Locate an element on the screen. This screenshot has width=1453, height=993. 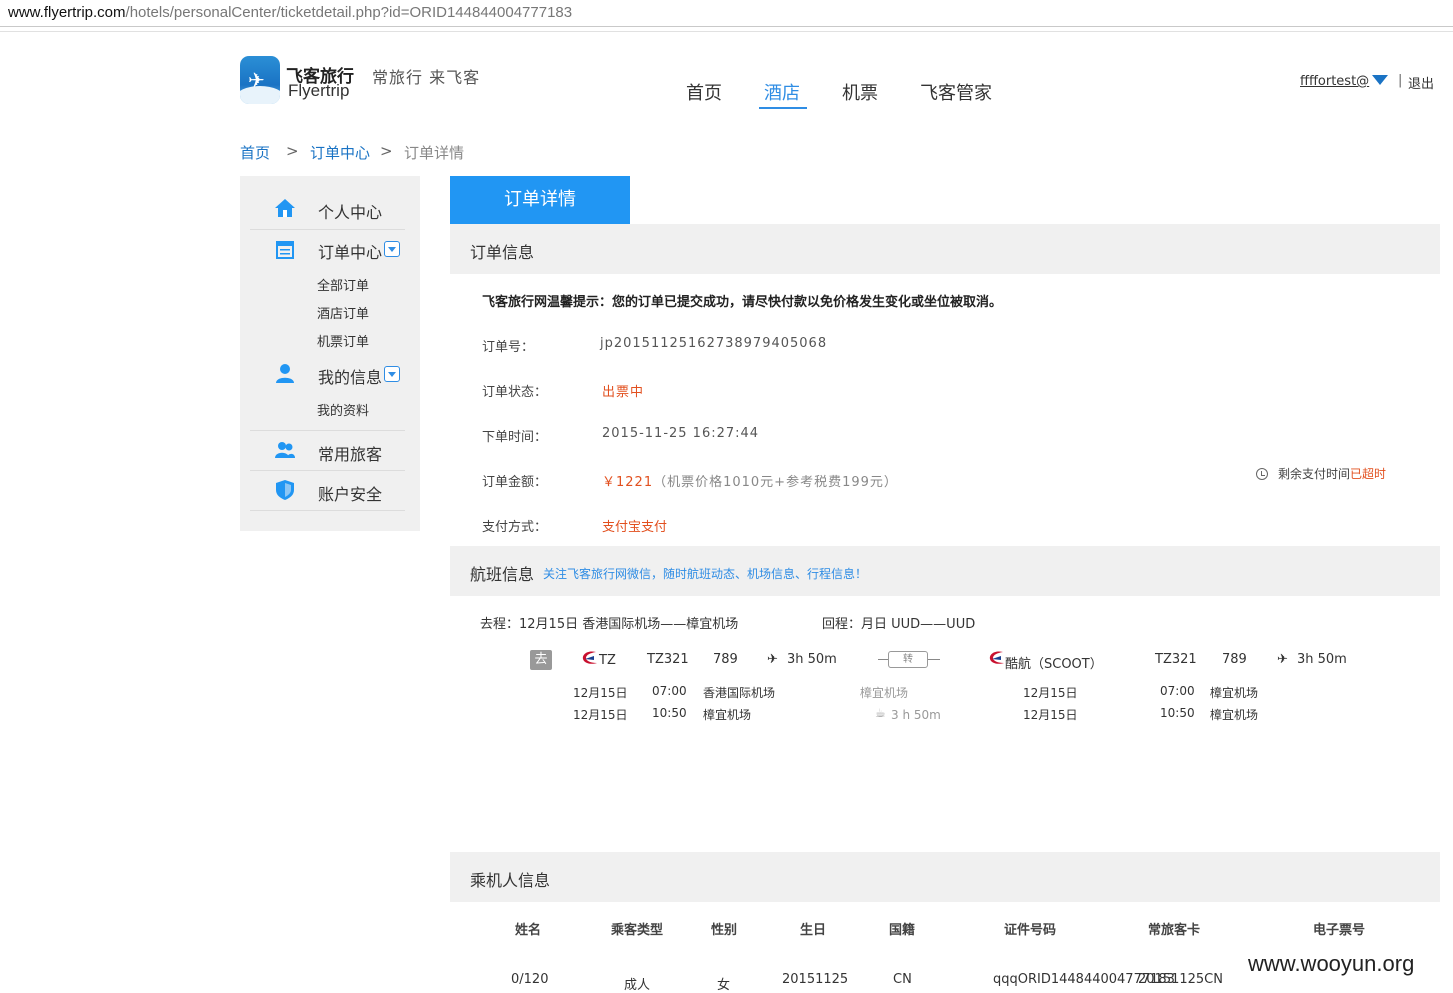
sidebar-item-orders: 订单中心 is located at coordinates (350, 251).